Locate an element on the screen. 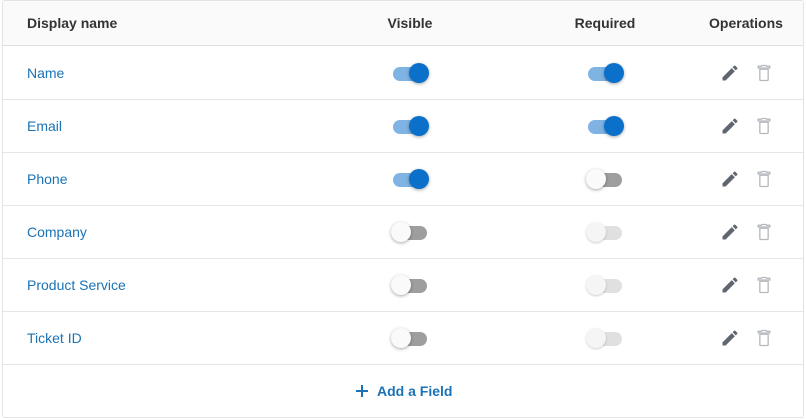 Image resolution: width=806 pixels, height=420 pixels. field-display-name: Phone is located at coordinates (47, 179).